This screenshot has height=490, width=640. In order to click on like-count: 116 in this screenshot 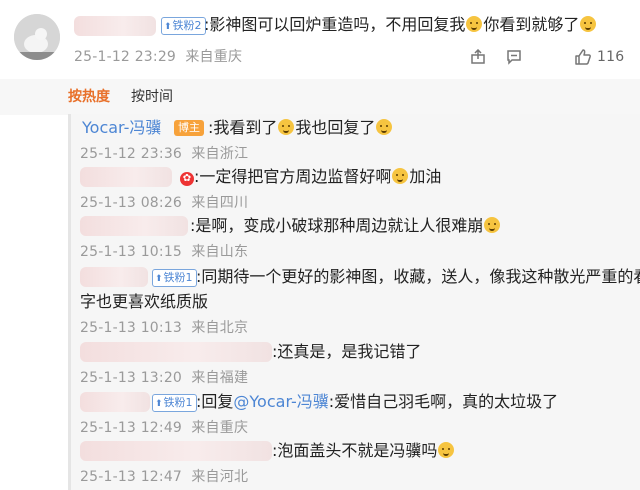, I will do `click(611, 57)`.